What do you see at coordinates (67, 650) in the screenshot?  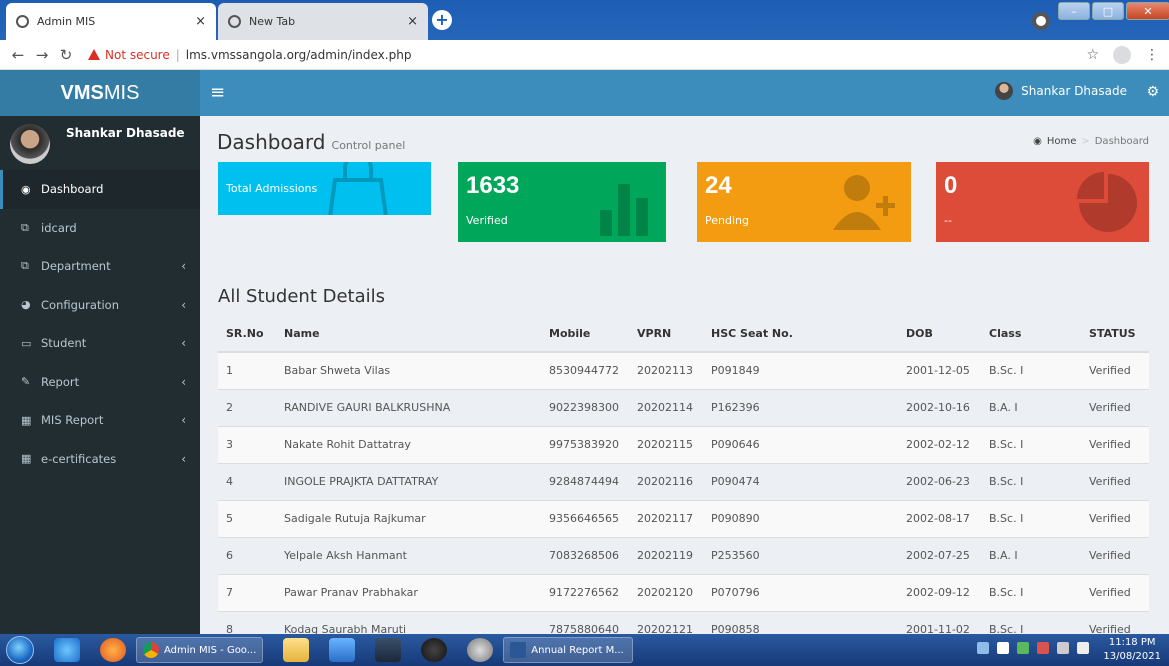 I see `ie-icon` at bounding box center [67, 650].